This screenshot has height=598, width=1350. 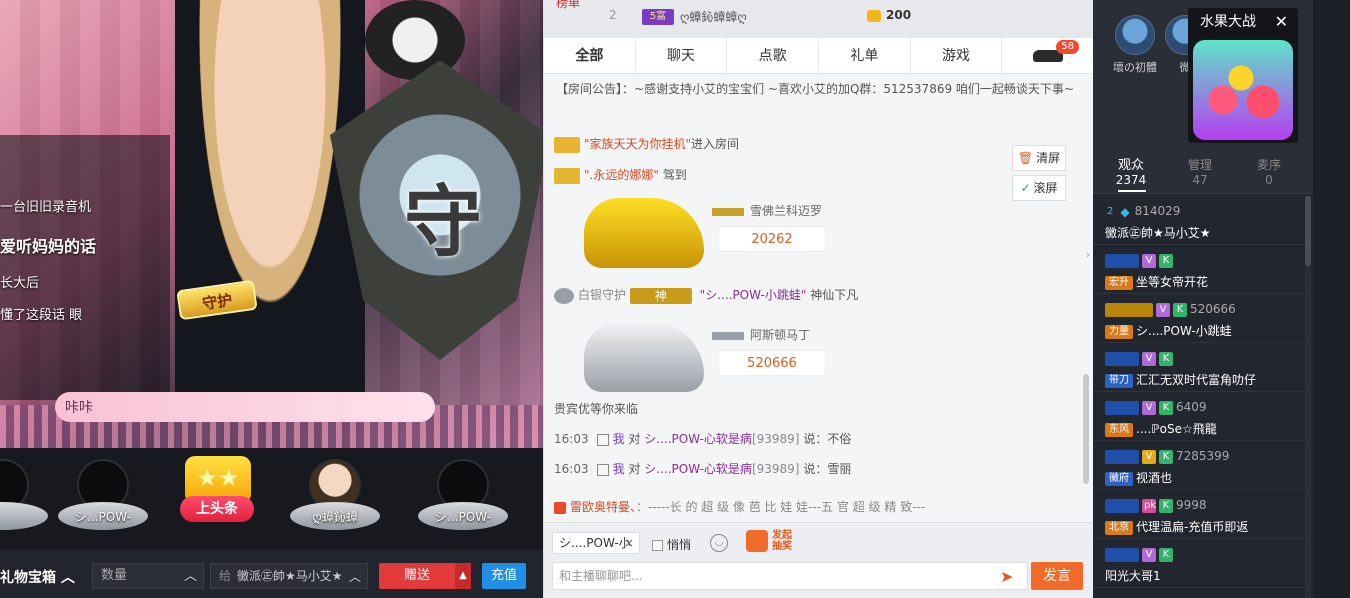 I want to click on close-icon: ×, so click(x=629, y=543).